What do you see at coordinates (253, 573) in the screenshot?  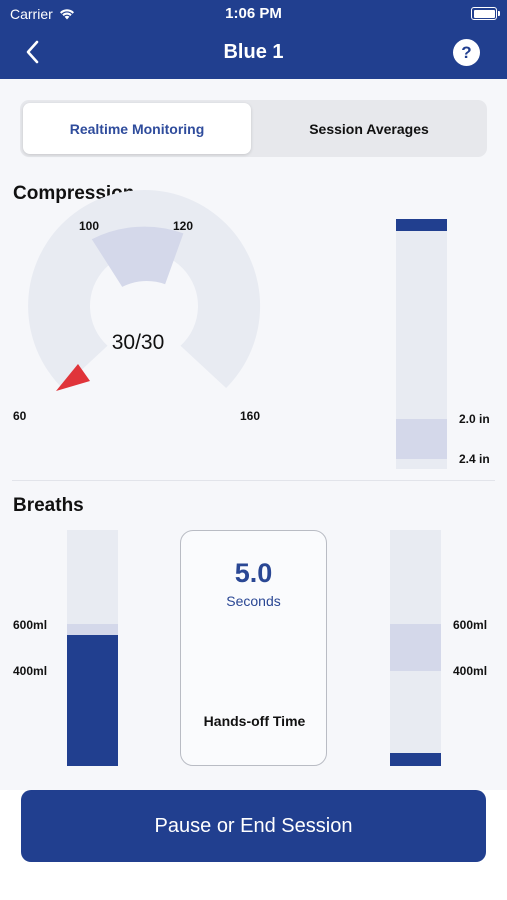 I see `hands-off-value: 5.0` at bounding box center [253, 573].